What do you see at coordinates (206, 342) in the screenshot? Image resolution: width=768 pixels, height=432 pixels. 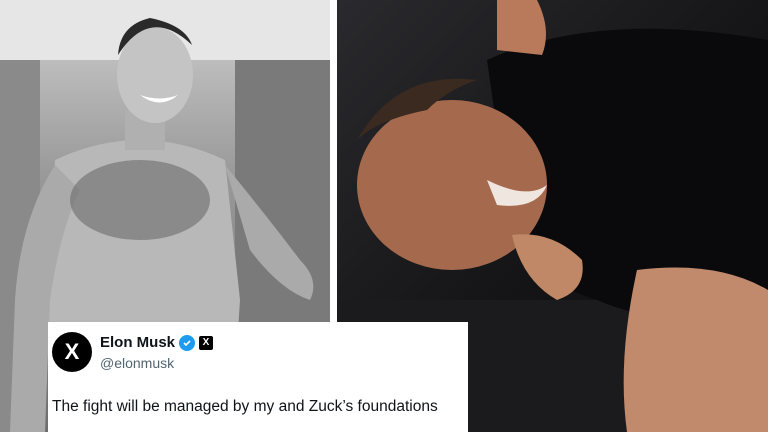 I see `x-affiliate-badge-icon: X` at bounding box center [206, 342].